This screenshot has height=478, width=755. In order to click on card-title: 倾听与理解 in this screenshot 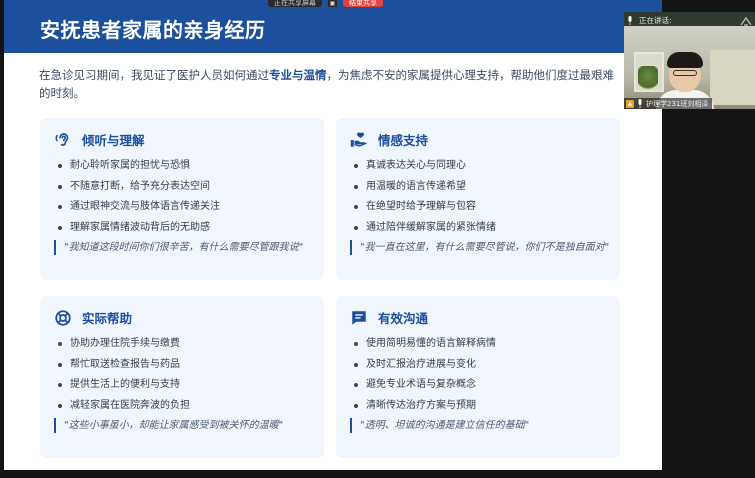, I will do `click(113, 140)`.